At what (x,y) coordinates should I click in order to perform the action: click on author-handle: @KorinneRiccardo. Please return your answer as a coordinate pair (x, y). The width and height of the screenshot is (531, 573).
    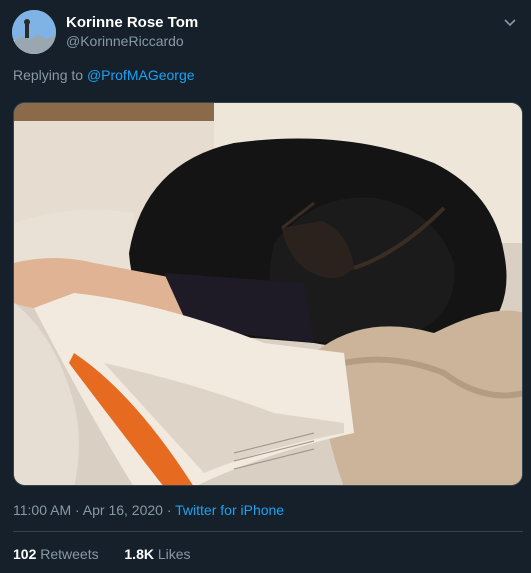
    Looking at the image, I should click on (125, 41).